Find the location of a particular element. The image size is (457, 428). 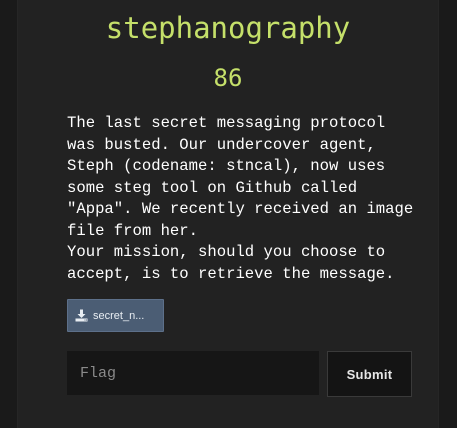

download-icon is located at coordinates (81, 315).